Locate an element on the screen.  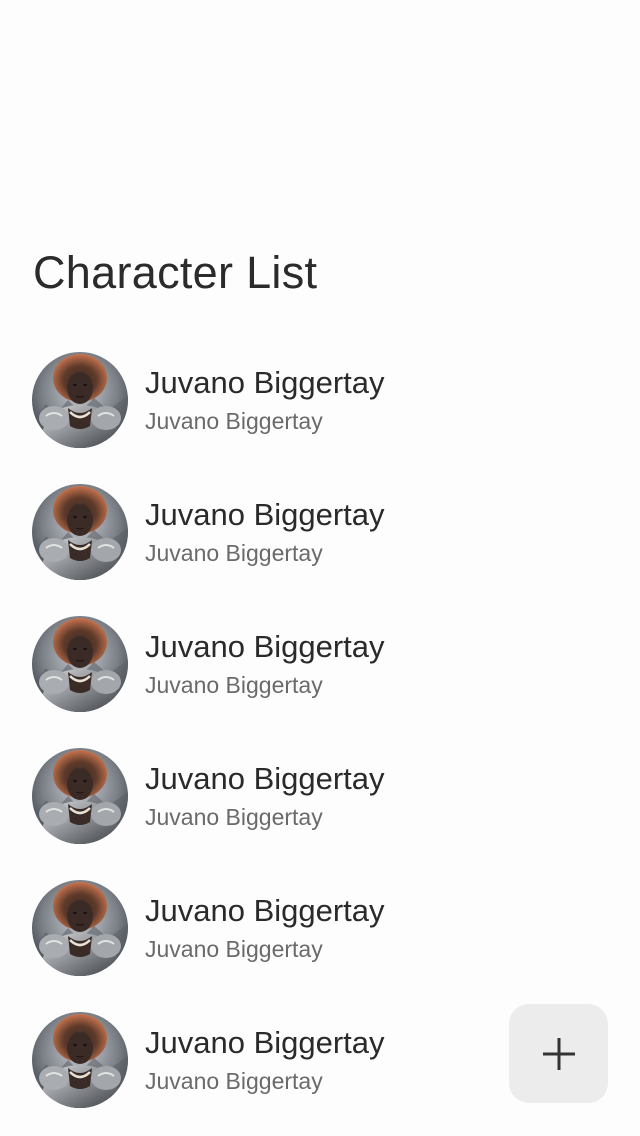
add-character-button is located at coordinates (558, 1053).